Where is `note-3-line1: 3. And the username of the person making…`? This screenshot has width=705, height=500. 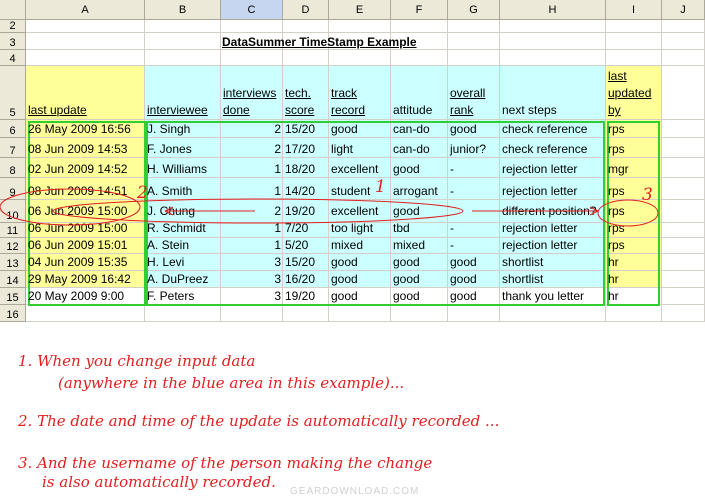 note-3-line1: 3. And the username of the person making… is located at coordinates (225, 463).